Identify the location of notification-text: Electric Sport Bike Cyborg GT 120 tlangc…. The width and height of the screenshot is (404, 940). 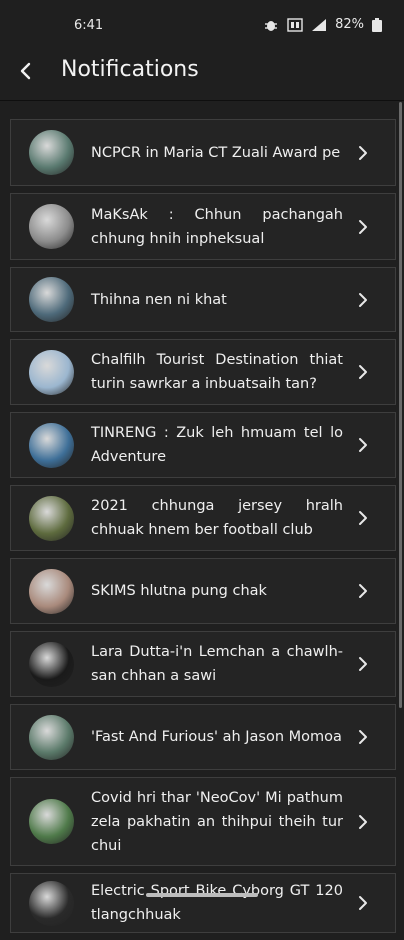
(217, 903).